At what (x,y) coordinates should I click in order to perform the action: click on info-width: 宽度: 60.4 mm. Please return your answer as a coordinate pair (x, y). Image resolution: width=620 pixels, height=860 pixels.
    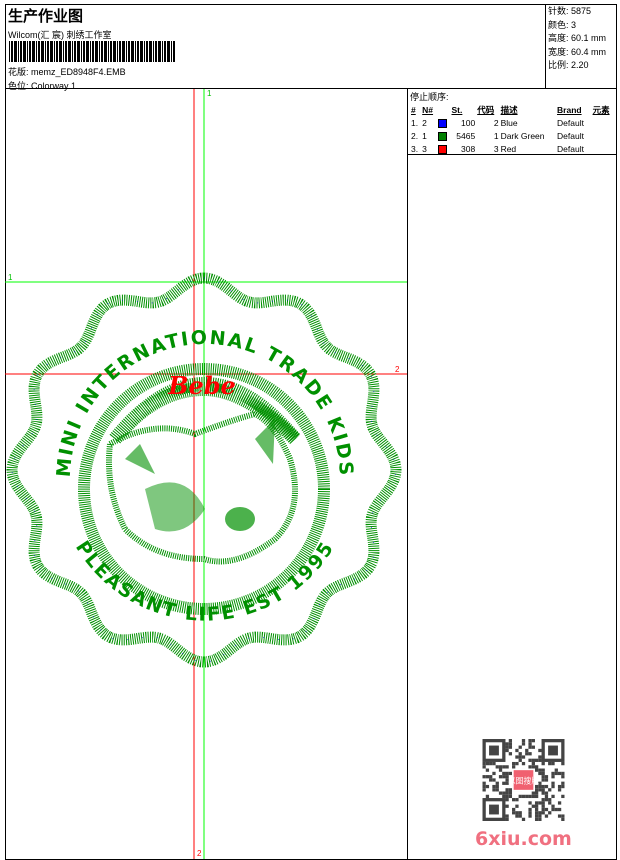
    Looking at the image, I should click on (577, 51).